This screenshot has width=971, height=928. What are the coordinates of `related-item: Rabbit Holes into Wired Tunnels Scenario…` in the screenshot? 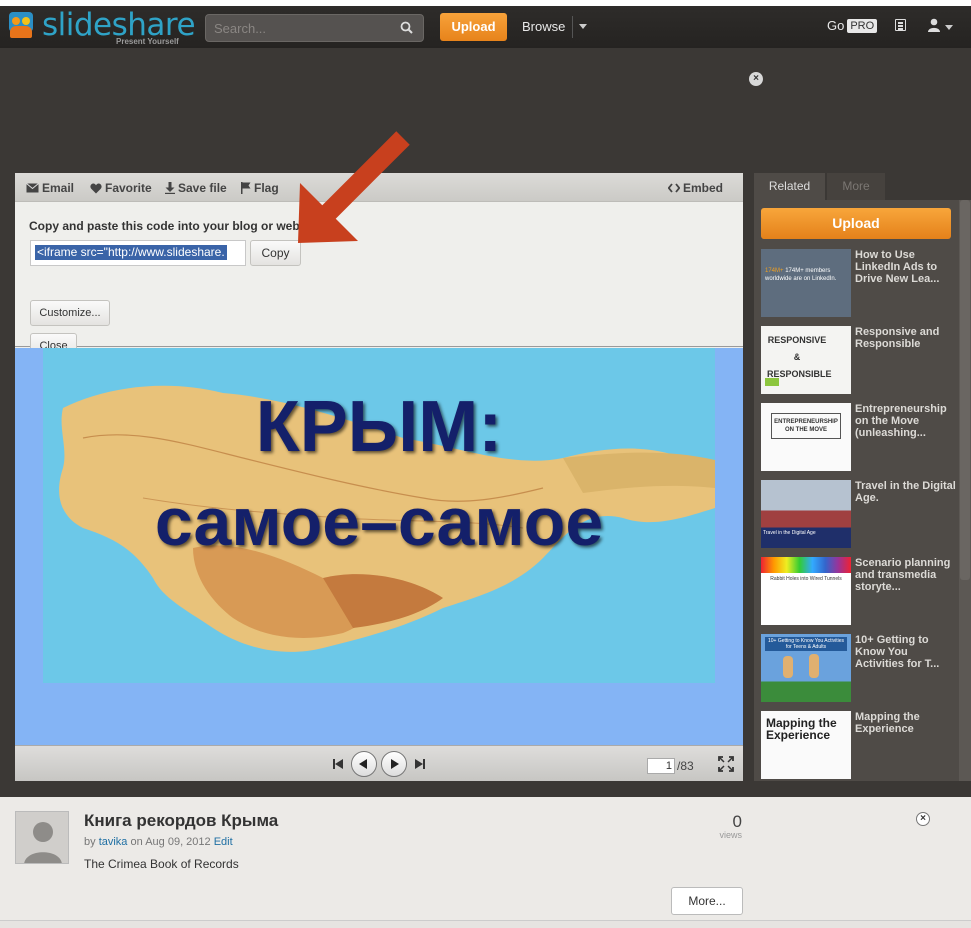 It's located at (858, 591).